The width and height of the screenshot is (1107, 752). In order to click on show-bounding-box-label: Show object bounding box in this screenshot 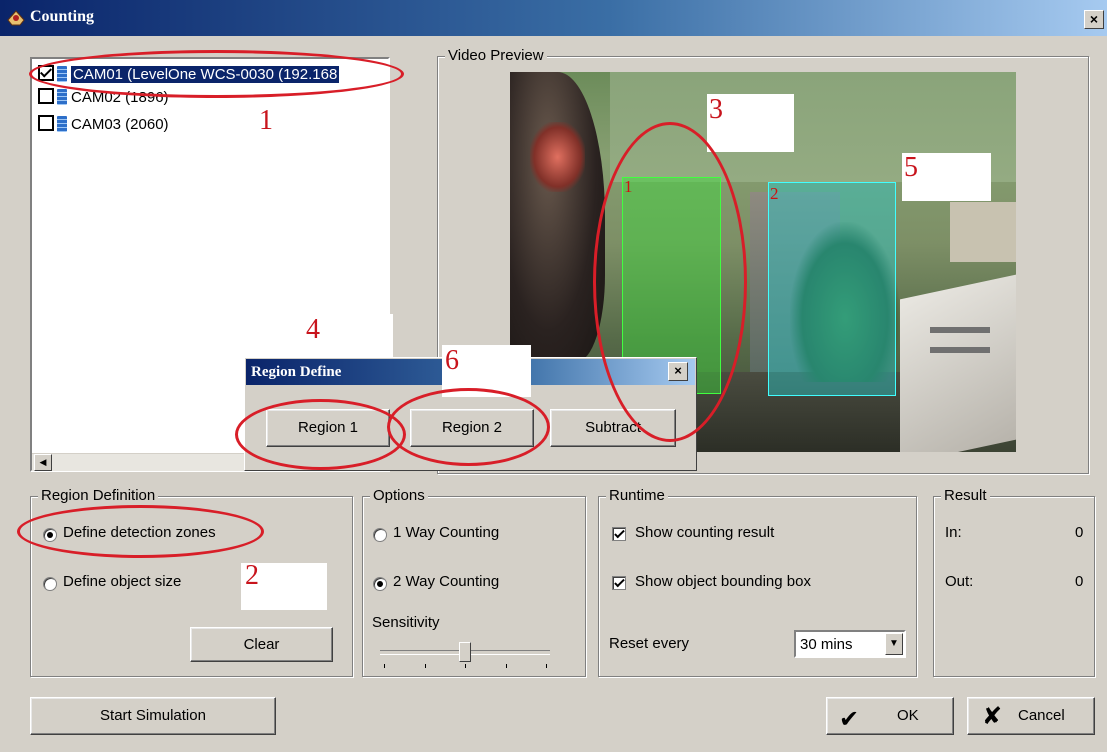, I will do `click(723, 581)`.